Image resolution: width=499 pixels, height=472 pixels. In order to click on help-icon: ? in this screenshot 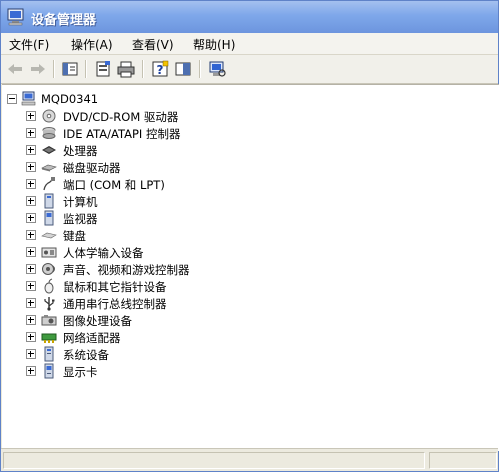, I will do `click(160, 69)`.